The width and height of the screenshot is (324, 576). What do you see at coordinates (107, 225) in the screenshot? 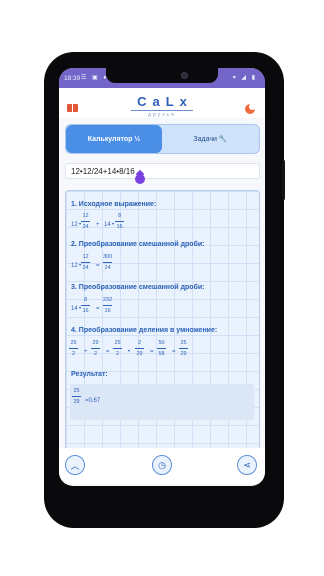
I see `step-1-whole-b: 14` at bounding box center [107, 225].